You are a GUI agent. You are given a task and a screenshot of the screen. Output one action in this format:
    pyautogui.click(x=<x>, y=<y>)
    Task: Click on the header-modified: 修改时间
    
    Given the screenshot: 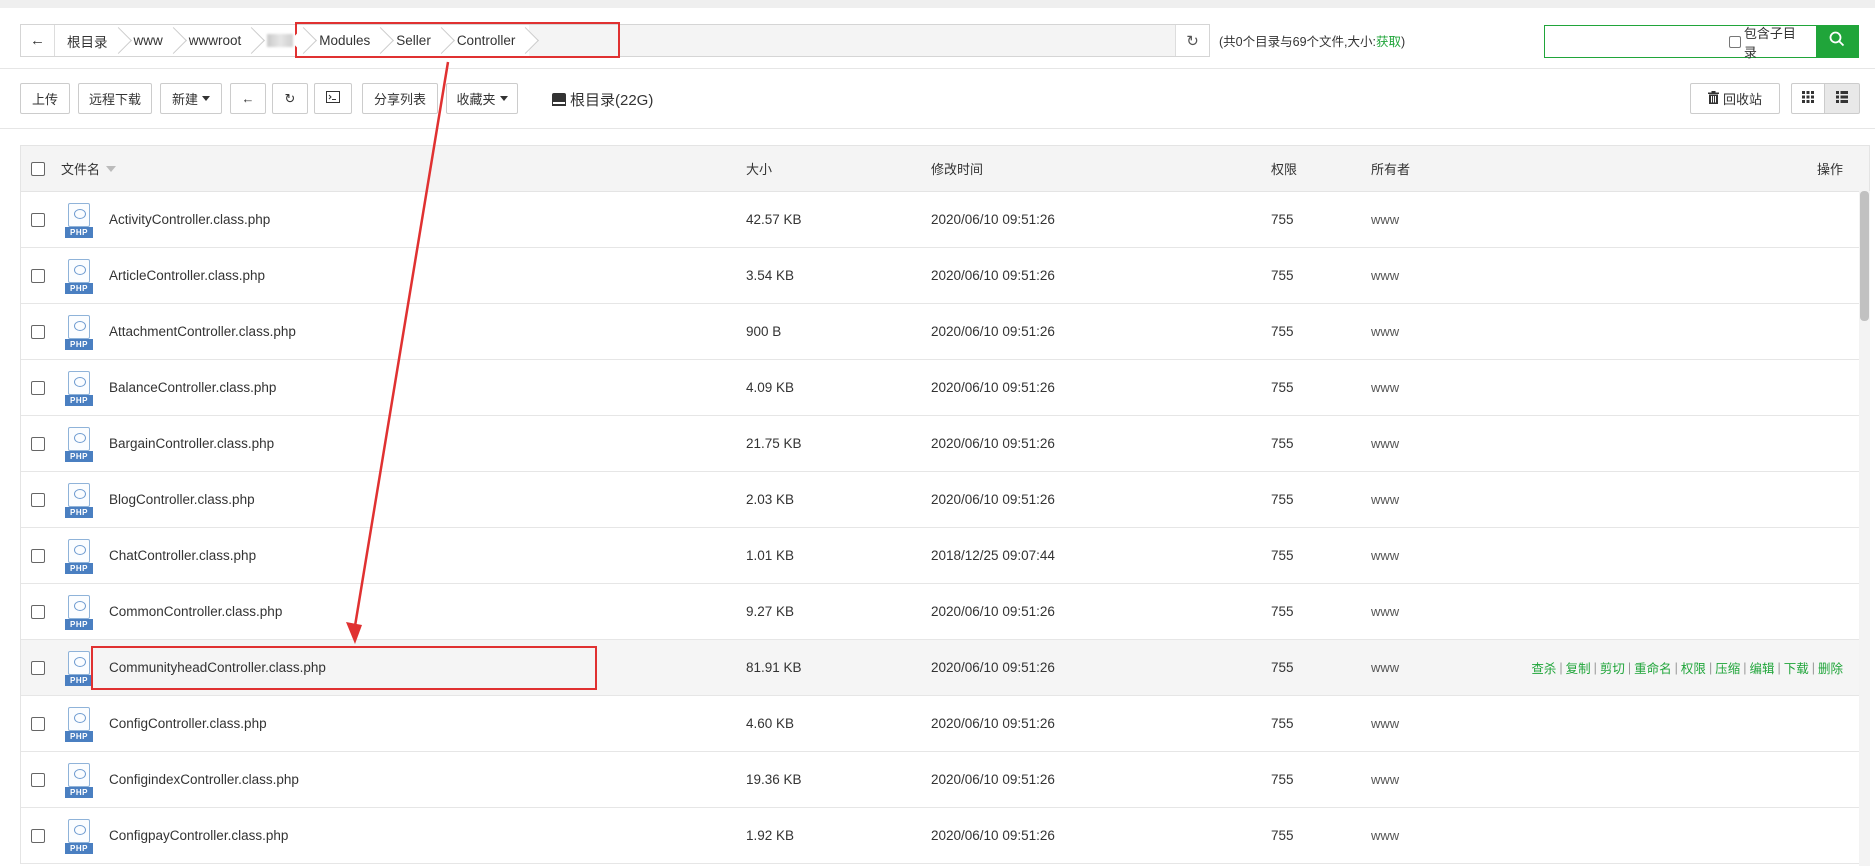 What is the action you would take?
    pyautogui.click(x=957, y=168)
    